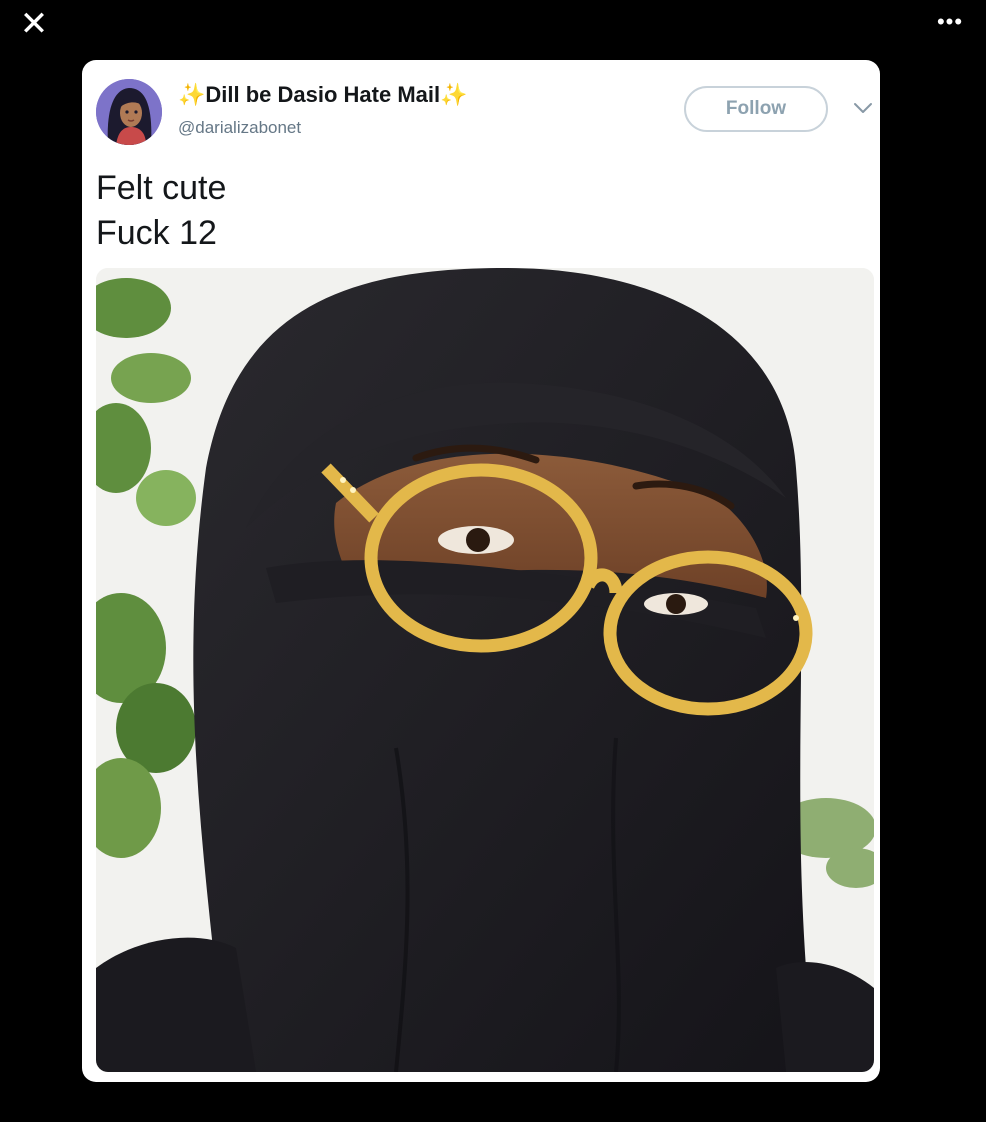 This screenshot has height=1122, width=986. Describe the element at coordinates (863, 108) in the screenshot. I see `chevron-down-icon` at that location.